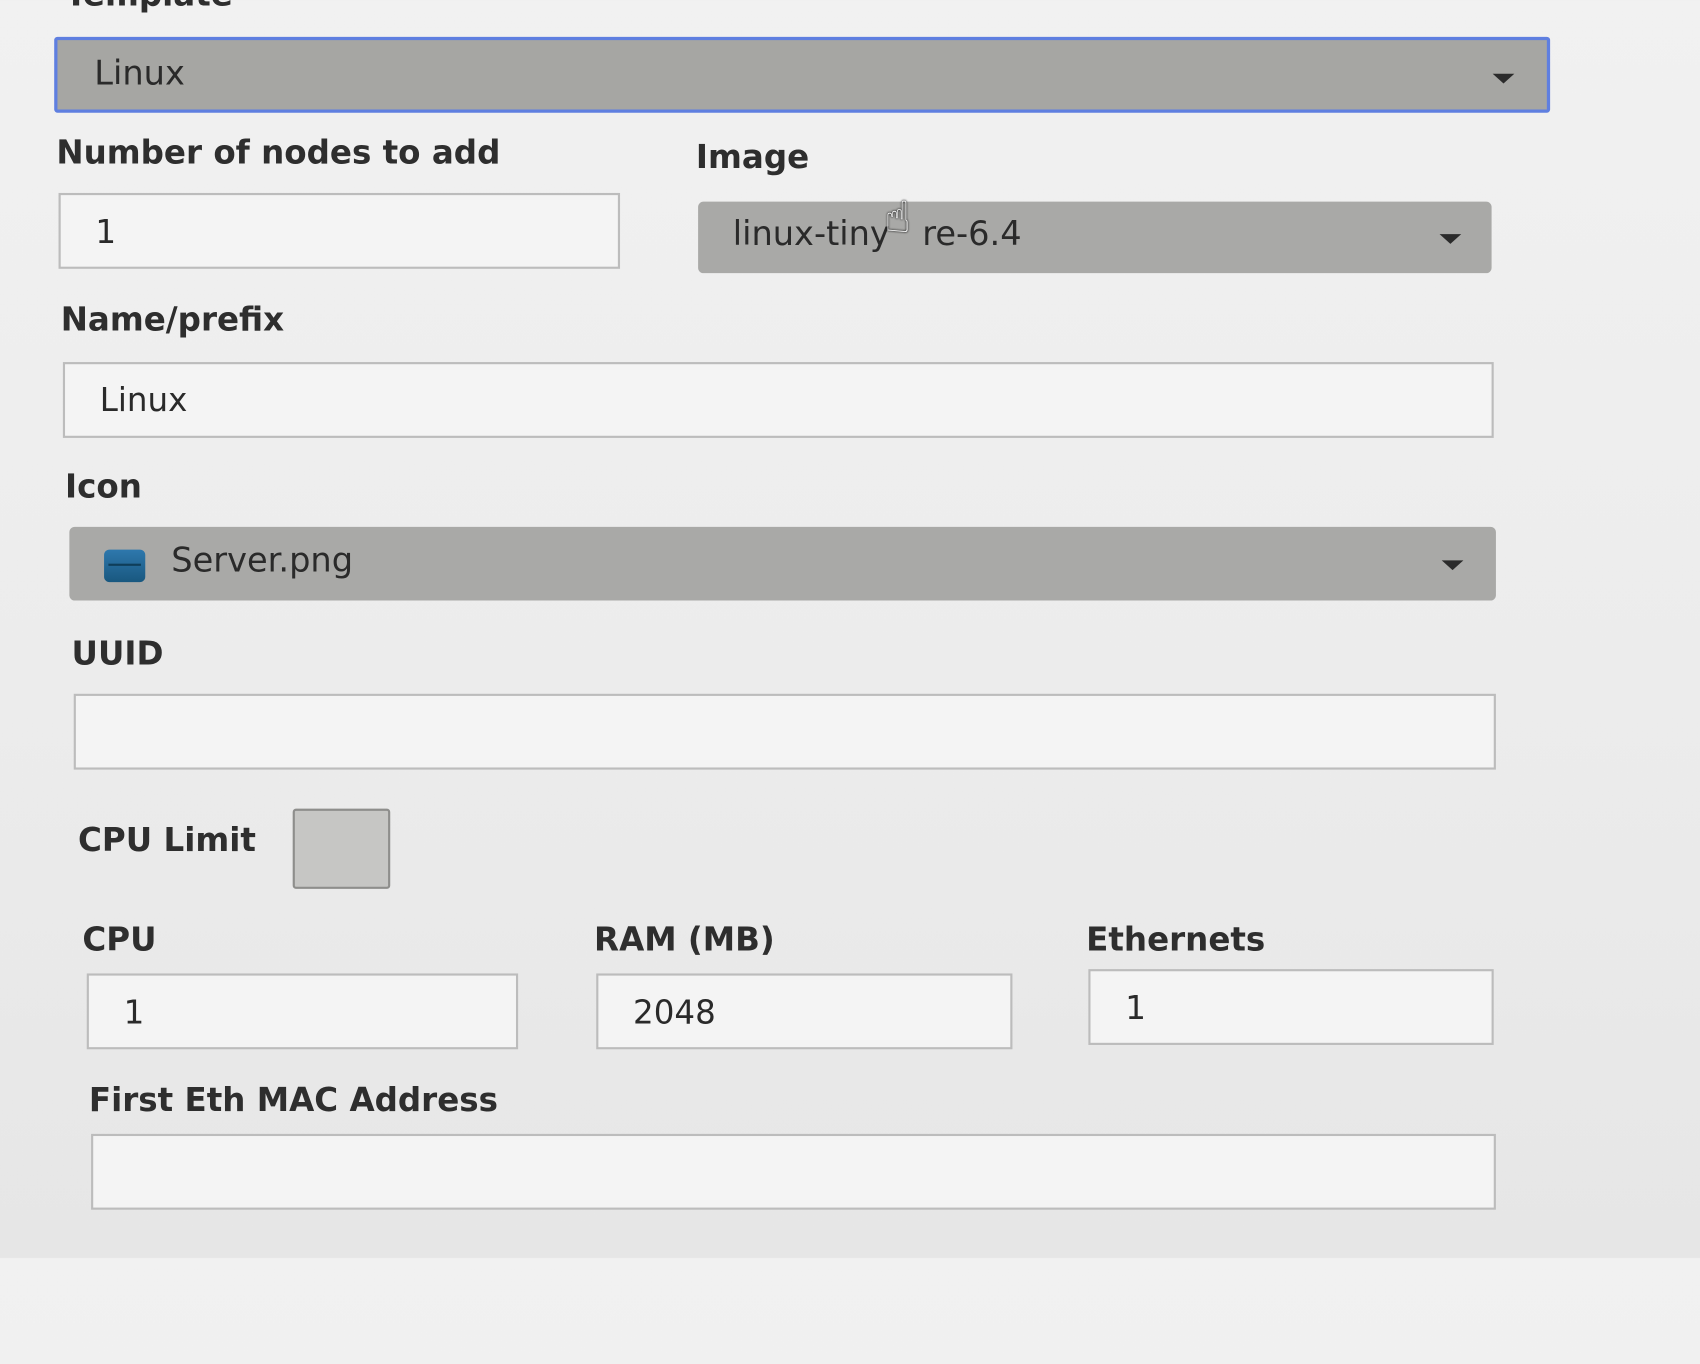 Image resolution: width=1700 pixels, height=1364 pixels. I want to click on first-mac-input, so click(793, 1171).